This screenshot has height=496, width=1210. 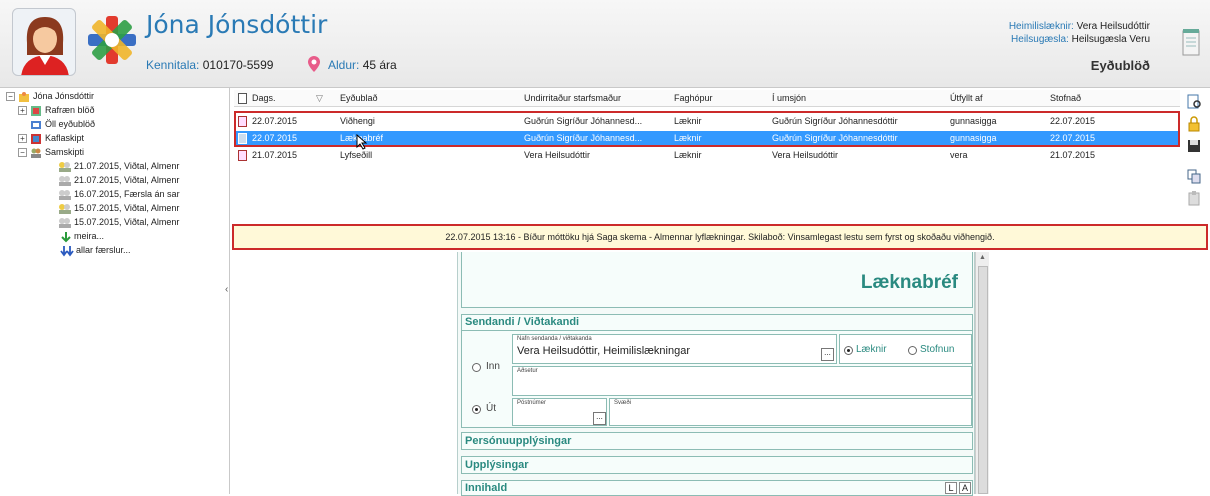 I want to click on radio-laeknir, so click(x=848, y=350).